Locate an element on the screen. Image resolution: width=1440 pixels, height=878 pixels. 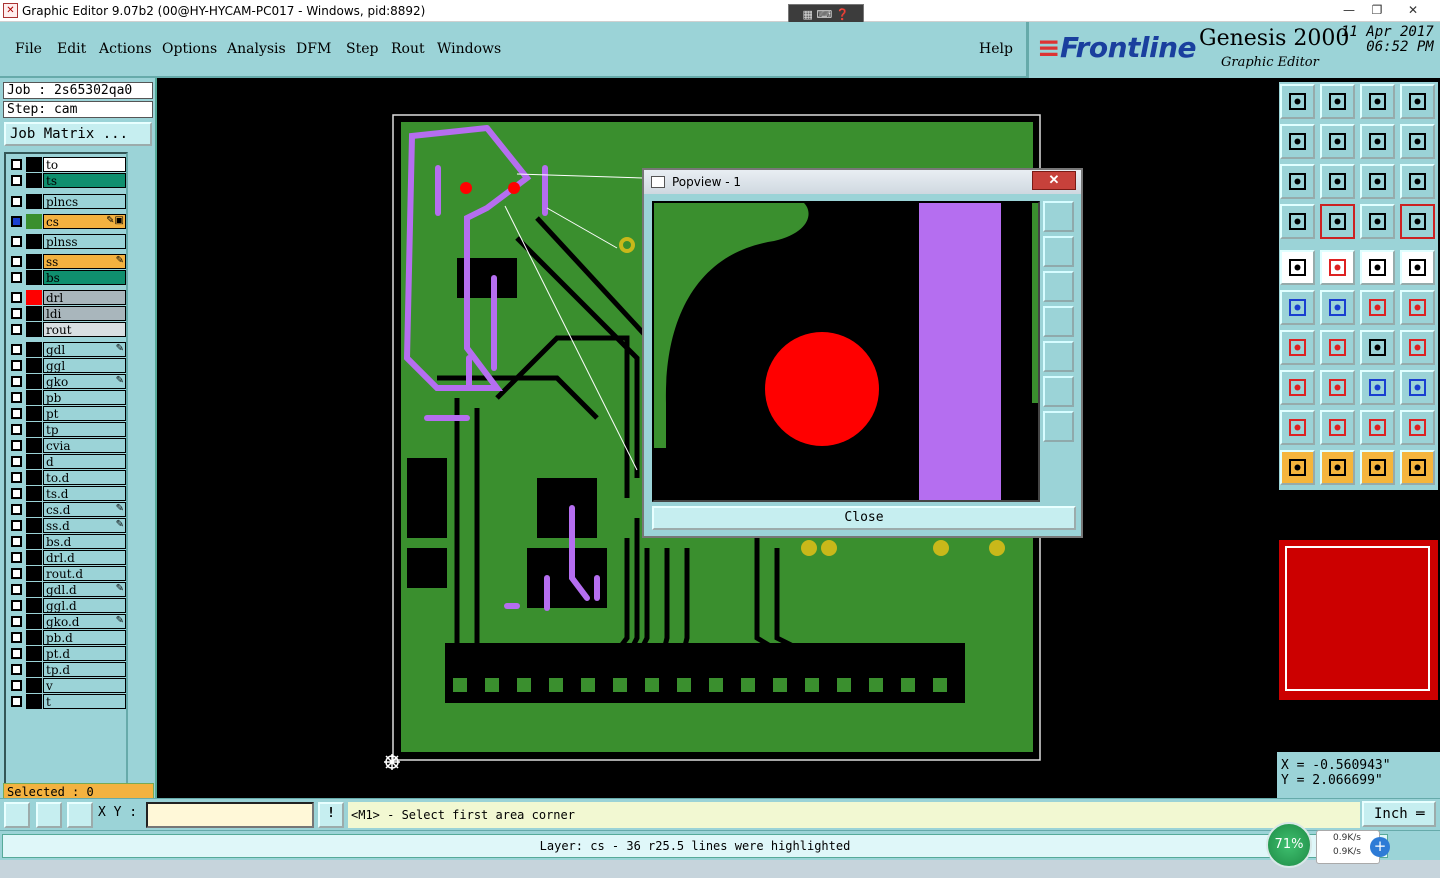
layer-name: drl.d is located at coordinates (84, 557).